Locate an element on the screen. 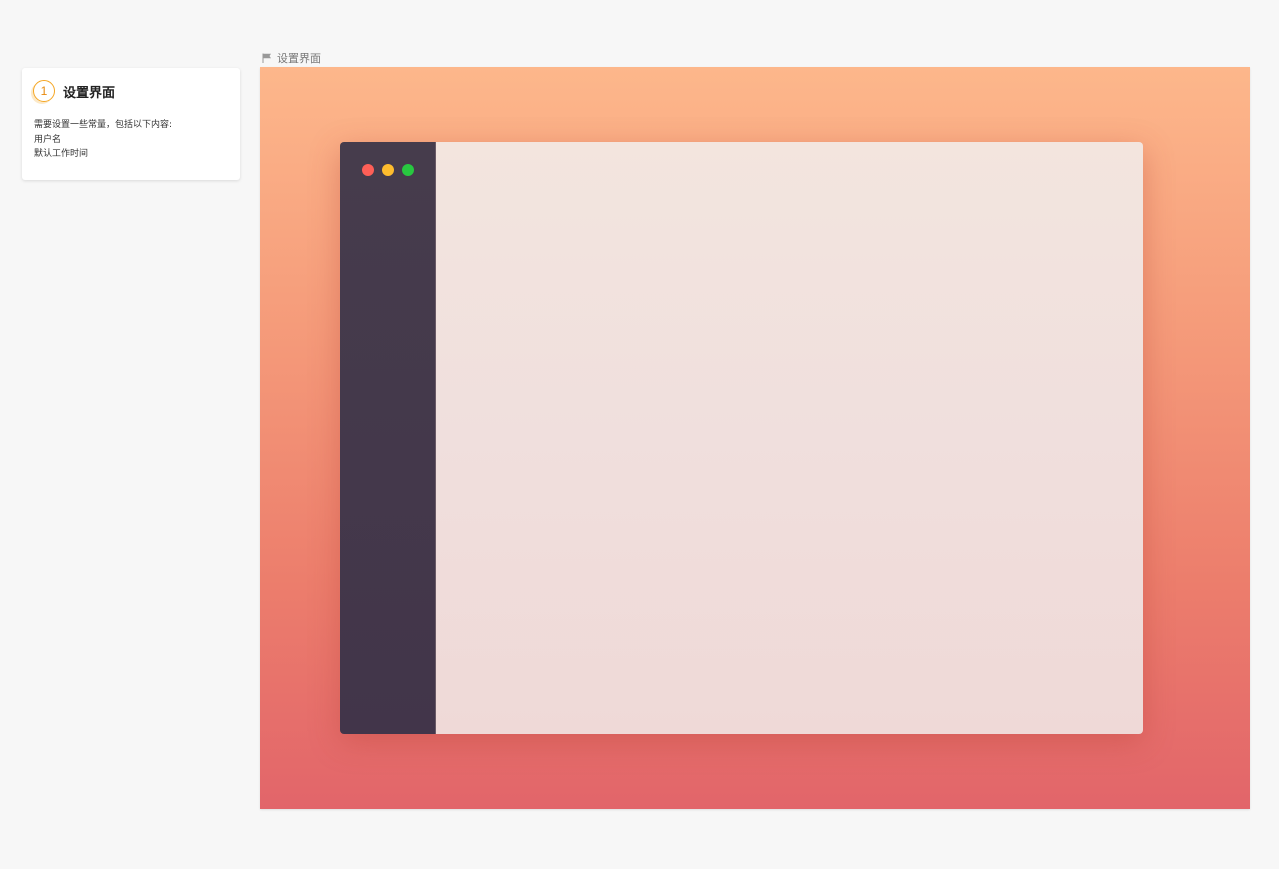 Image resolution: width=1279 pixels, height=869 pixels. flag-icon is located at coordinates (267, 58).